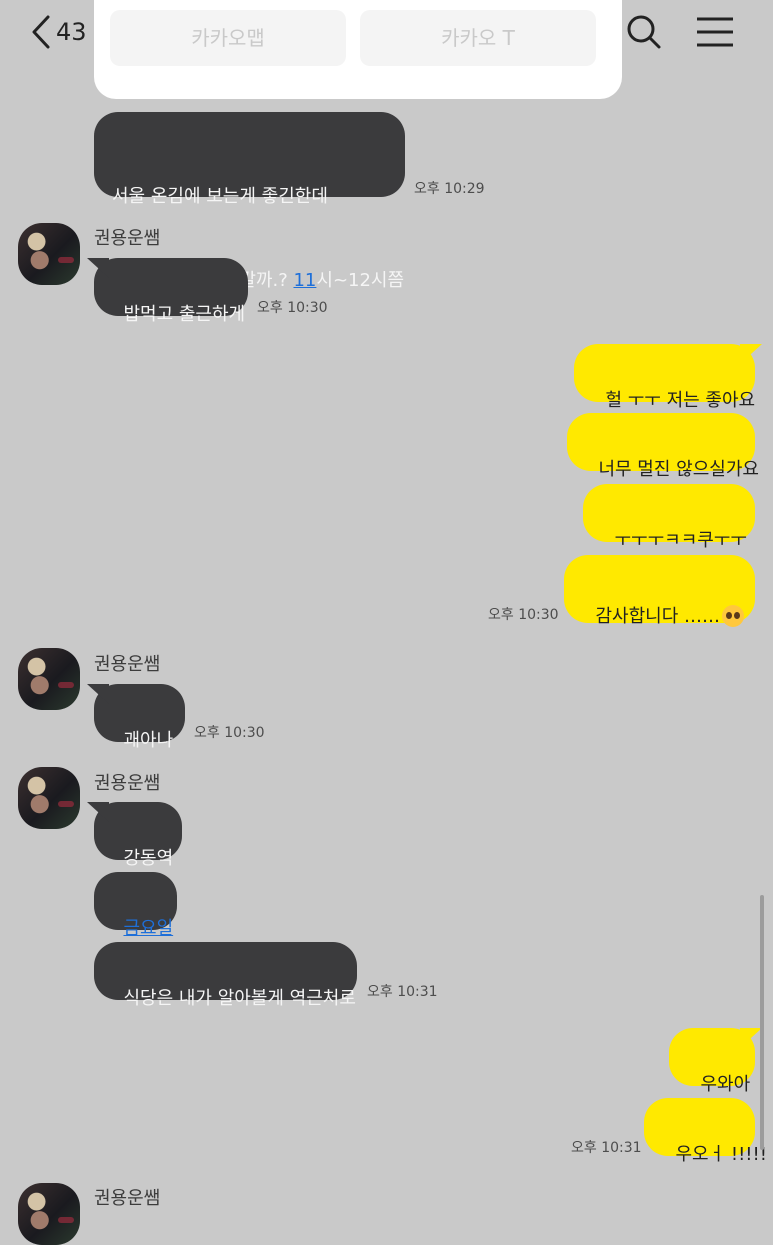 The image size is (773, 1245). I want to click on message-bubble-sent: 너무 멀진 않으실가요, so click(663, 446).